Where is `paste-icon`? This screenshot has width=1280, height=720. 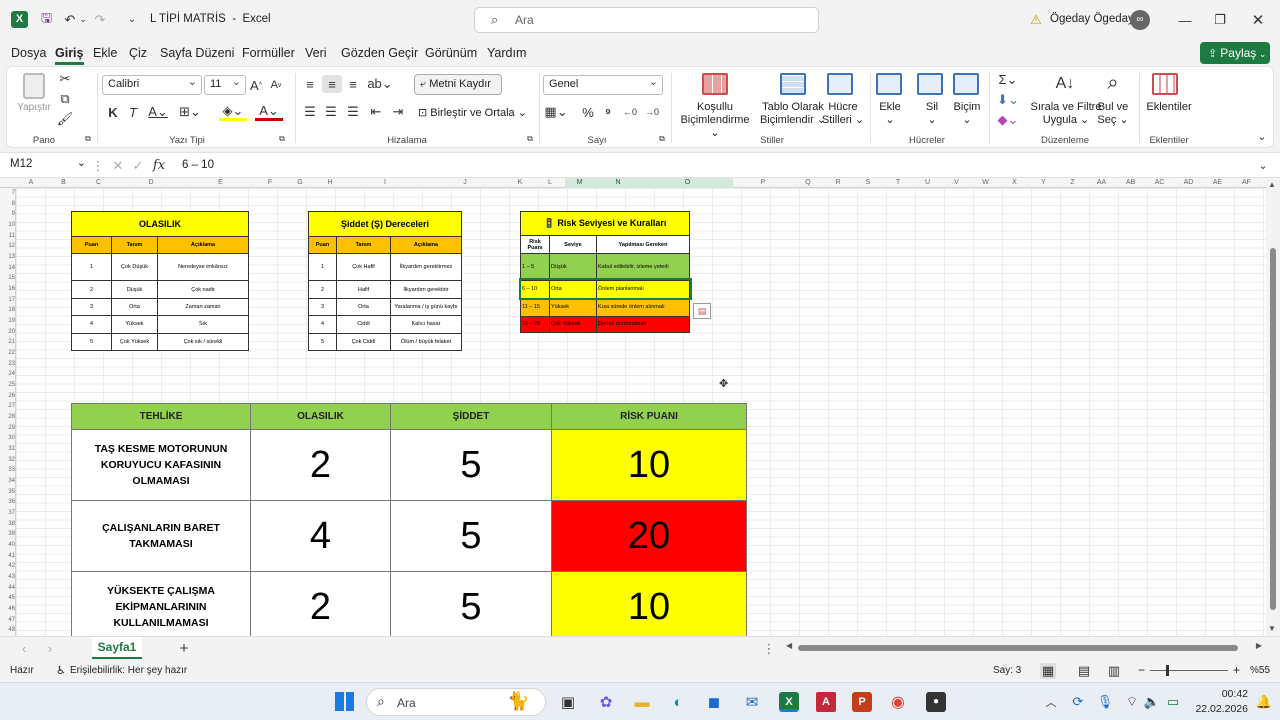
paste-icon is located at coordinates (34, 86).